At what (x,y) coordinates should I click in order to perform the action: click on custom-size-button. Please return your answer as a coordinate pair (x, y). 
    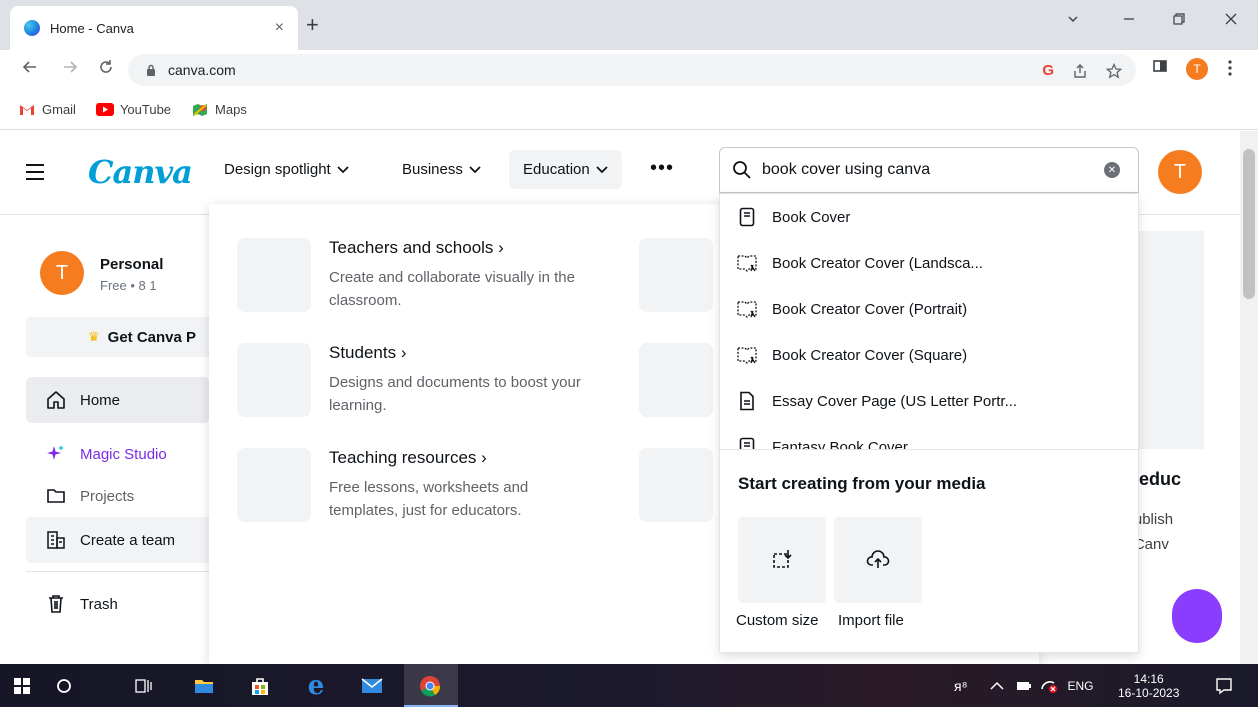
    Looking at the image, I should click on (782, 560).